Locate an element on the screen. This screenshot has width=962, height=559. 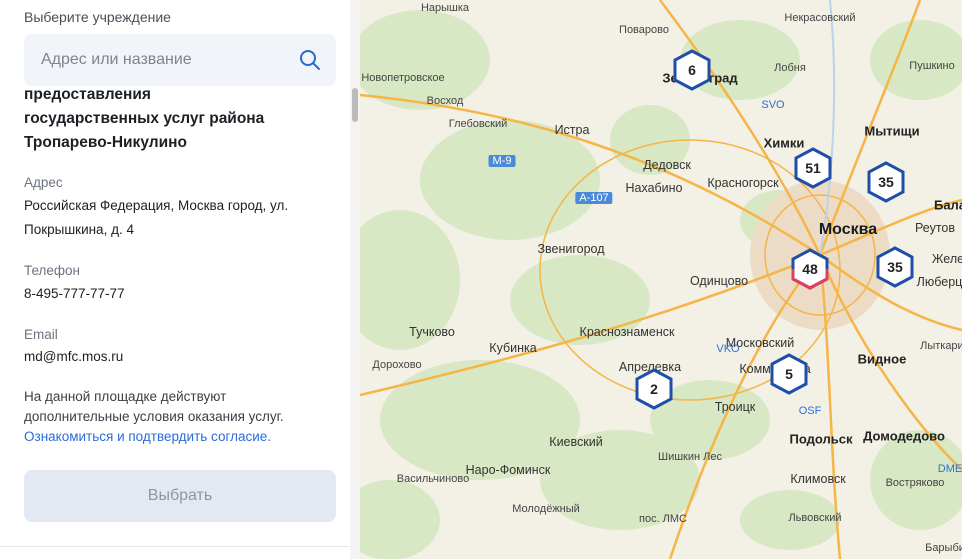
map-place-label: Востряково is located at coordinates (915, 483).